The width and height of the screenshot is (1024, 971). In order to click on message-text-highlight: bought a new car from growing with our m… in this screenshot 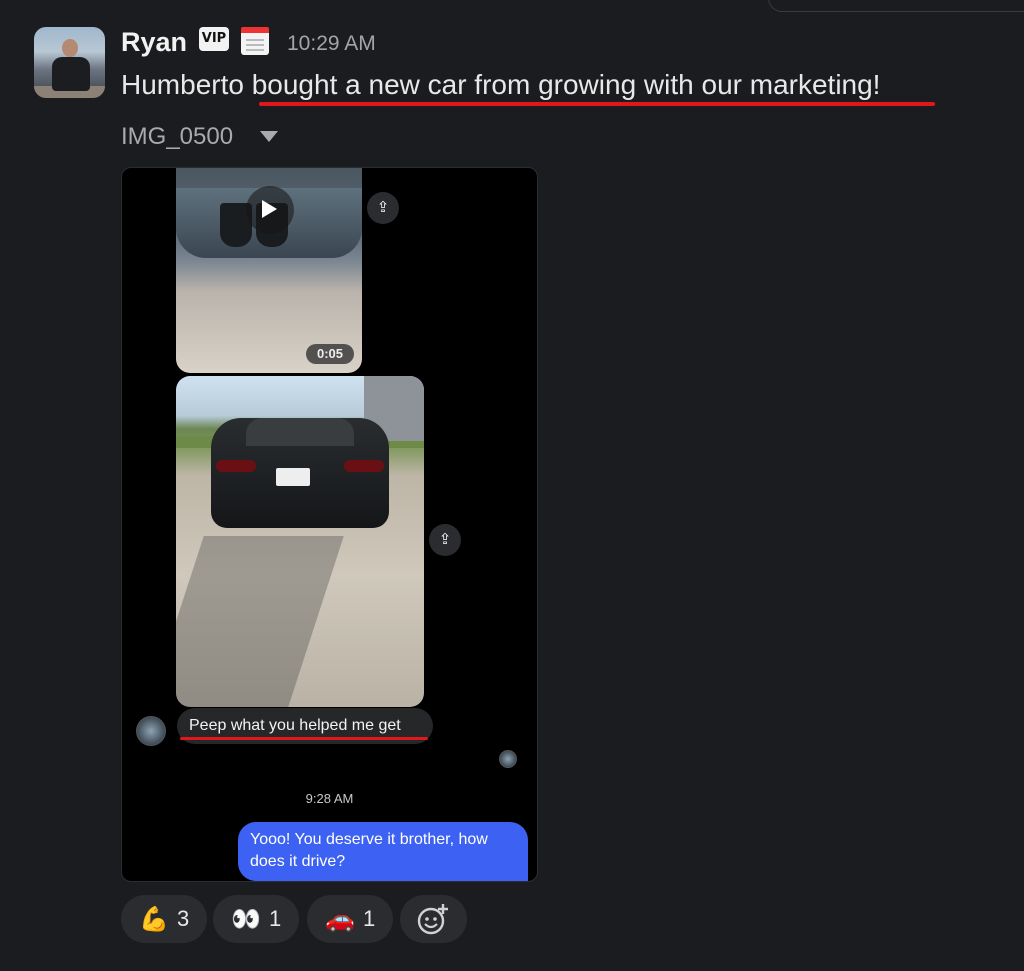, I will do `click(566, 84)`.